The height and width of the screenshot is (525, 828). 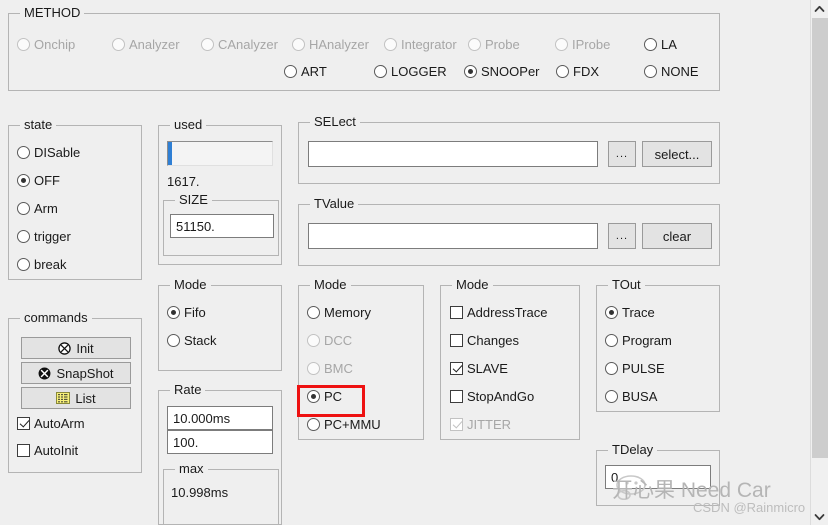 What do you see at coordinates (453, 236) in the screenshot?
I see `tvalue-input` at bounding box center [453, 236].